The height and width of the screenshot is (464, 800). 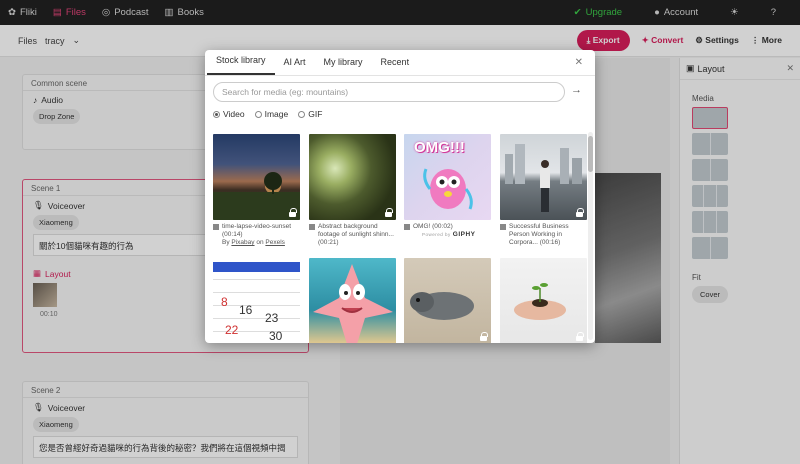 I want to click on radio-video-label: Video, so click(x=234, y=114).